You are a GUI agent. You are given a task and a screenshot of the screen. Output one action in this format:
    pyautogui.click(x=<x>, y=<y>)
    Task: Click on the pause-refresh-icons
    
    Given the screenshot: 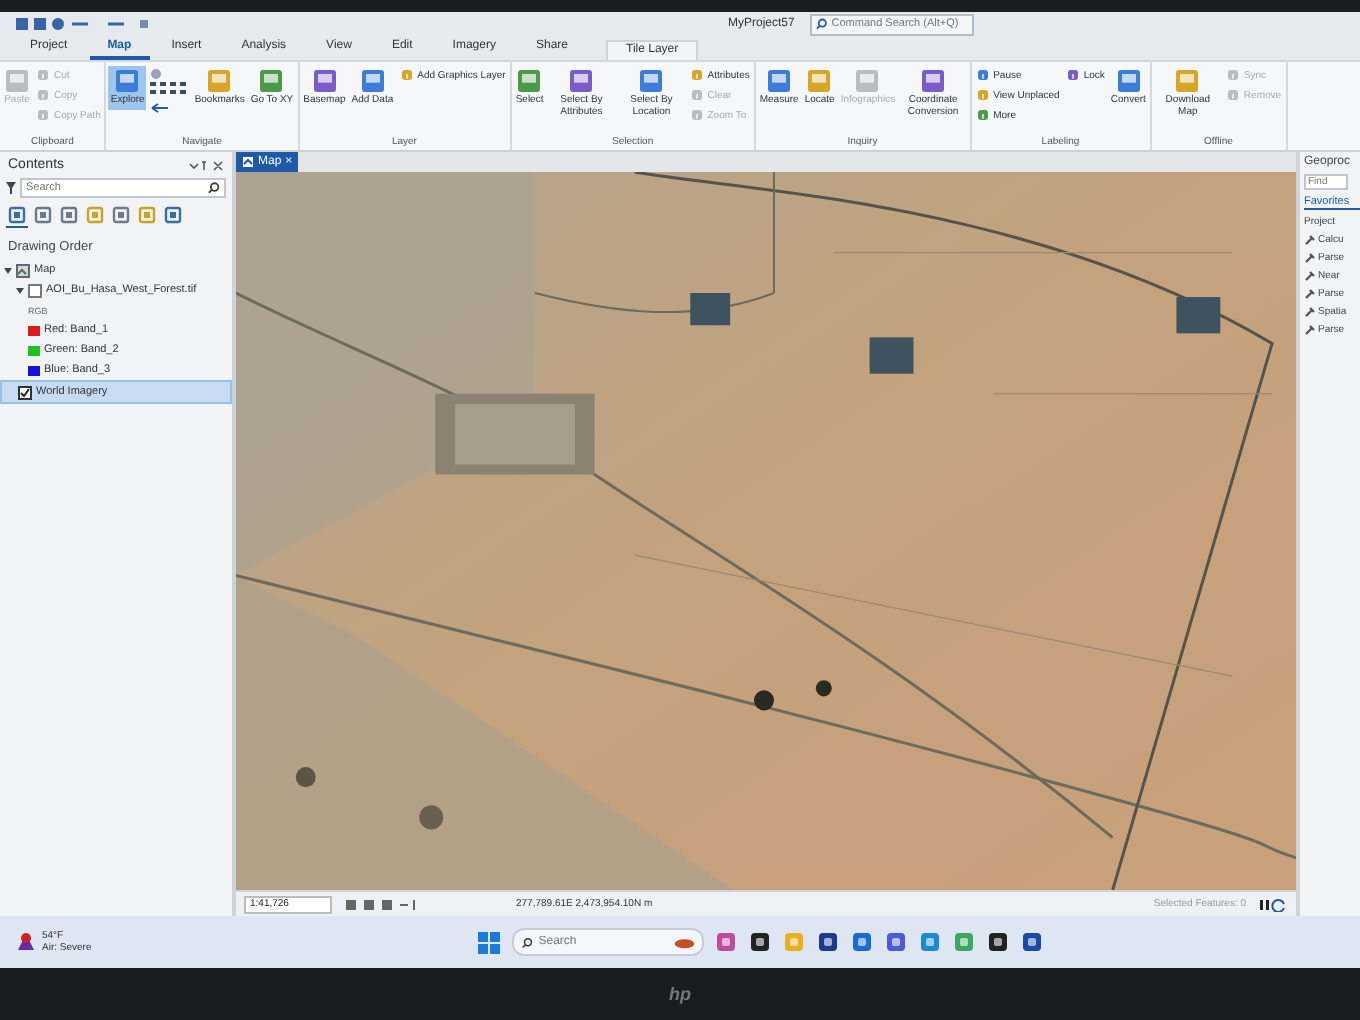 What is the action you would take?
    pyautogui.click(x=1273, y=904)
    